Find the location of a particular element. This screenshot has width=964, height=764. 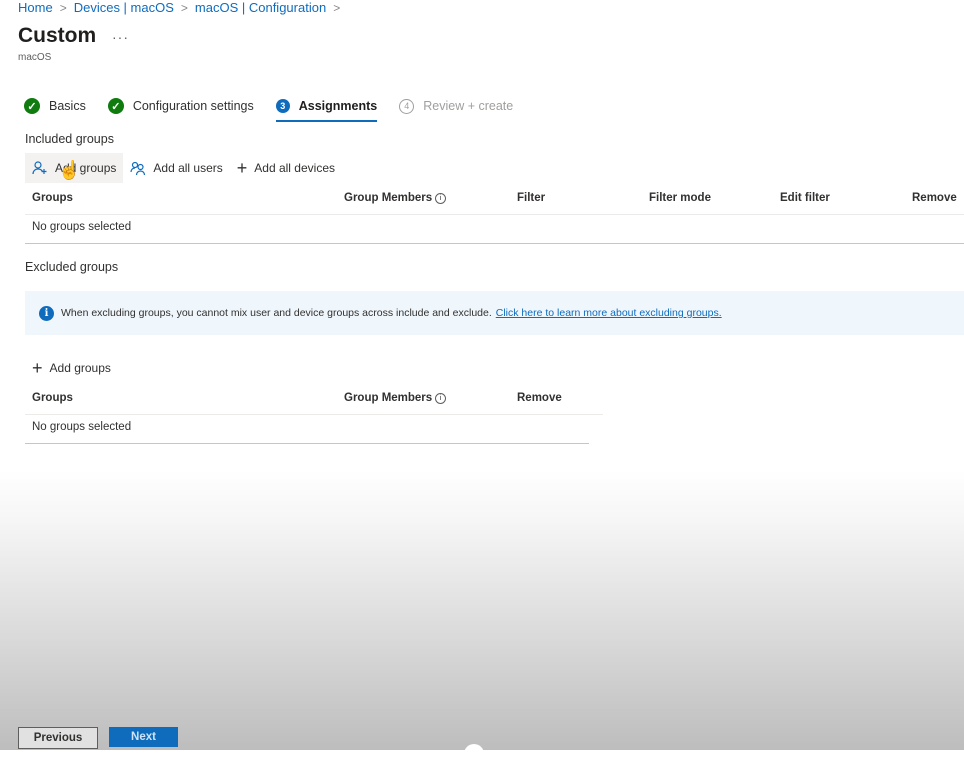

add-person-icon is located at coordinates (40, 168).